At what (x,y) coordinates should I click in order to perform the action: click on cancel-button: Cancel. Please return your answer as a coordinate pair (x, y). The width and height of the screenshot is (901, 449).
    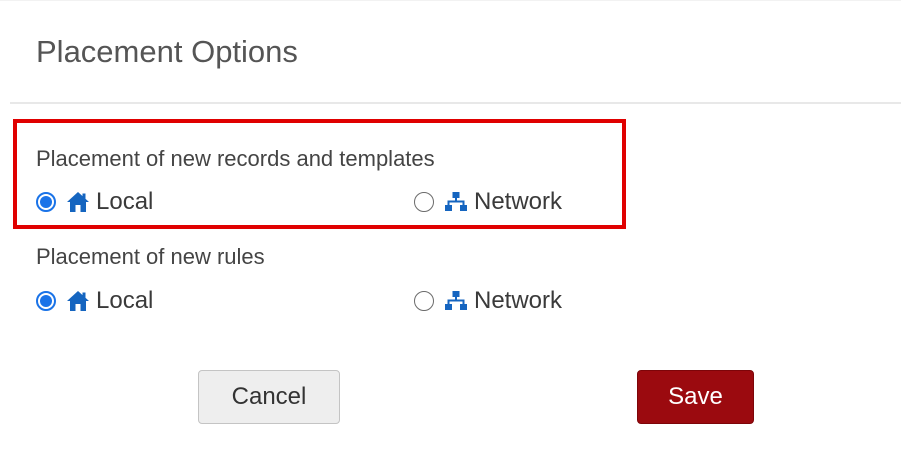
    Looking at the image, I should click on (269, 397).